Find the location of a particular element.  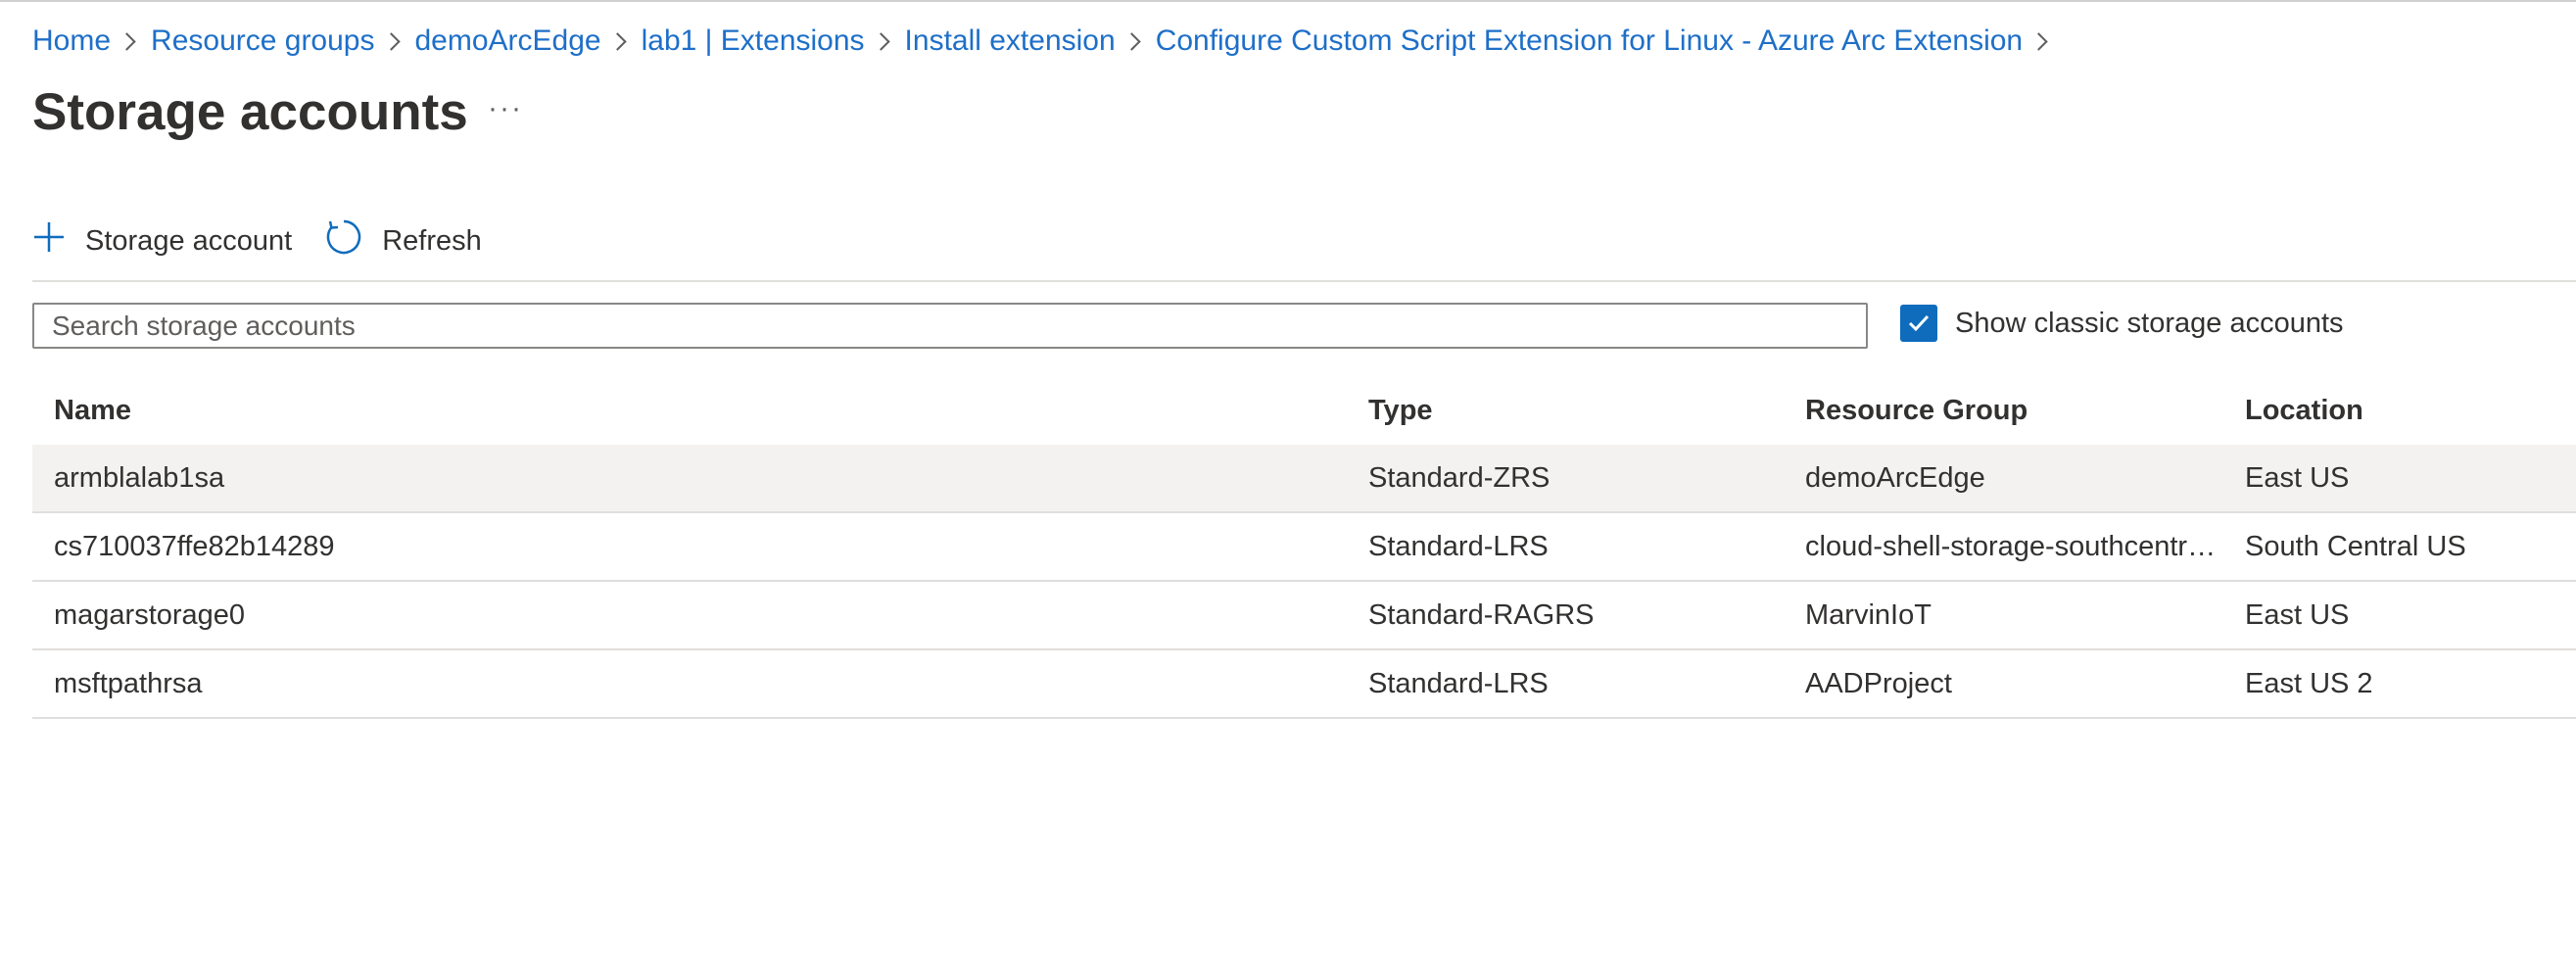

cell-resource-group: MarvinIoT is located at coordinates (1868, 614).